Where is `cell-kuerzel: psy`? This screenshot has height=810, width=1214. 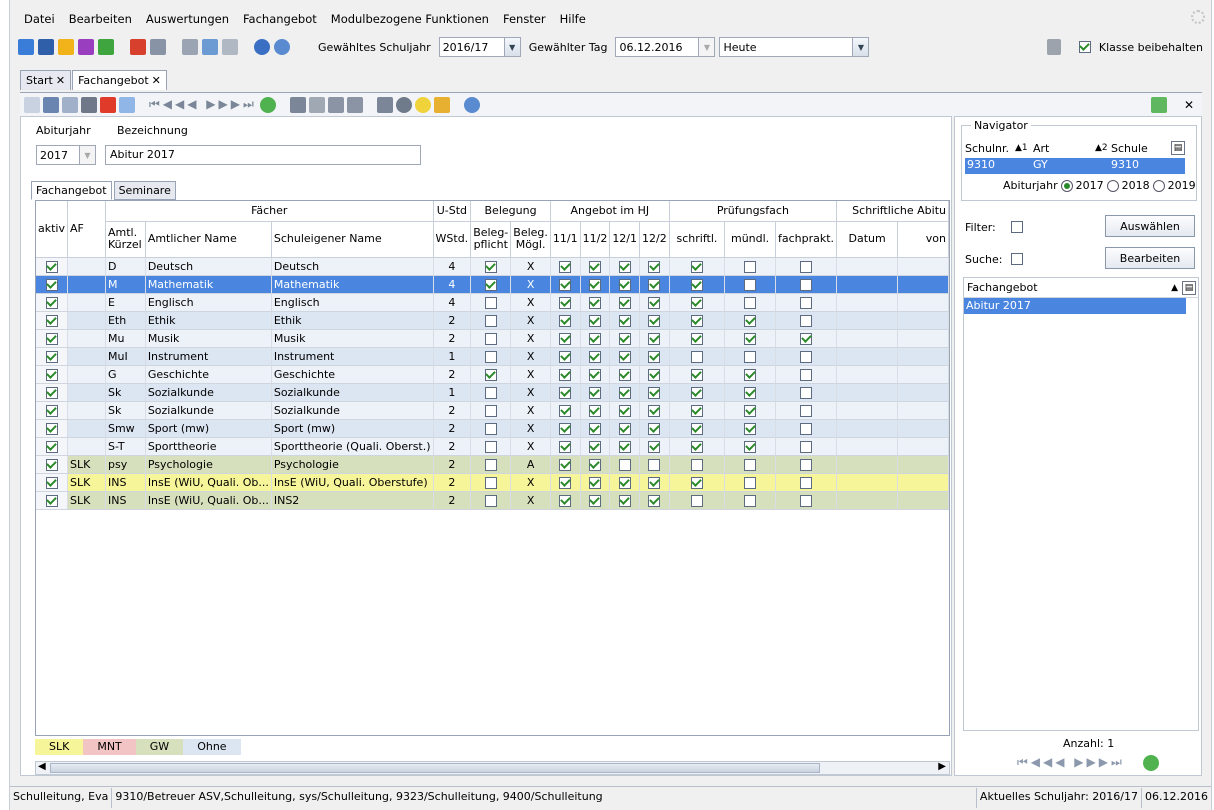
cell-kuerzel: psy is located at coordinates (125, 464).